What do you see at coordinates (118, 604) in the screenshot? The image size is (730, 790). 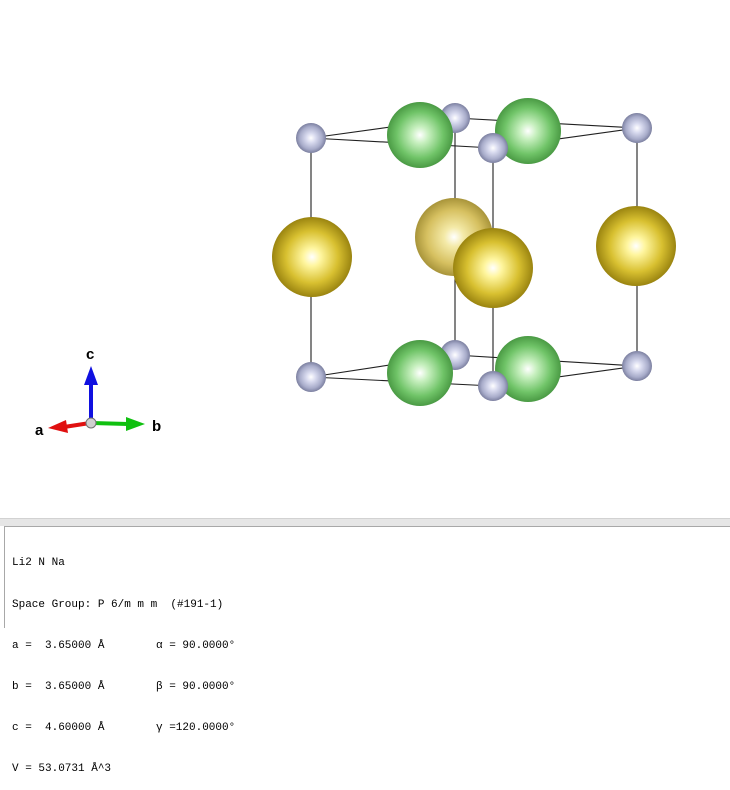 I see `space-group-text: Space Group: P 6/m m m (#191-1)` at bounding box center [118, 604].